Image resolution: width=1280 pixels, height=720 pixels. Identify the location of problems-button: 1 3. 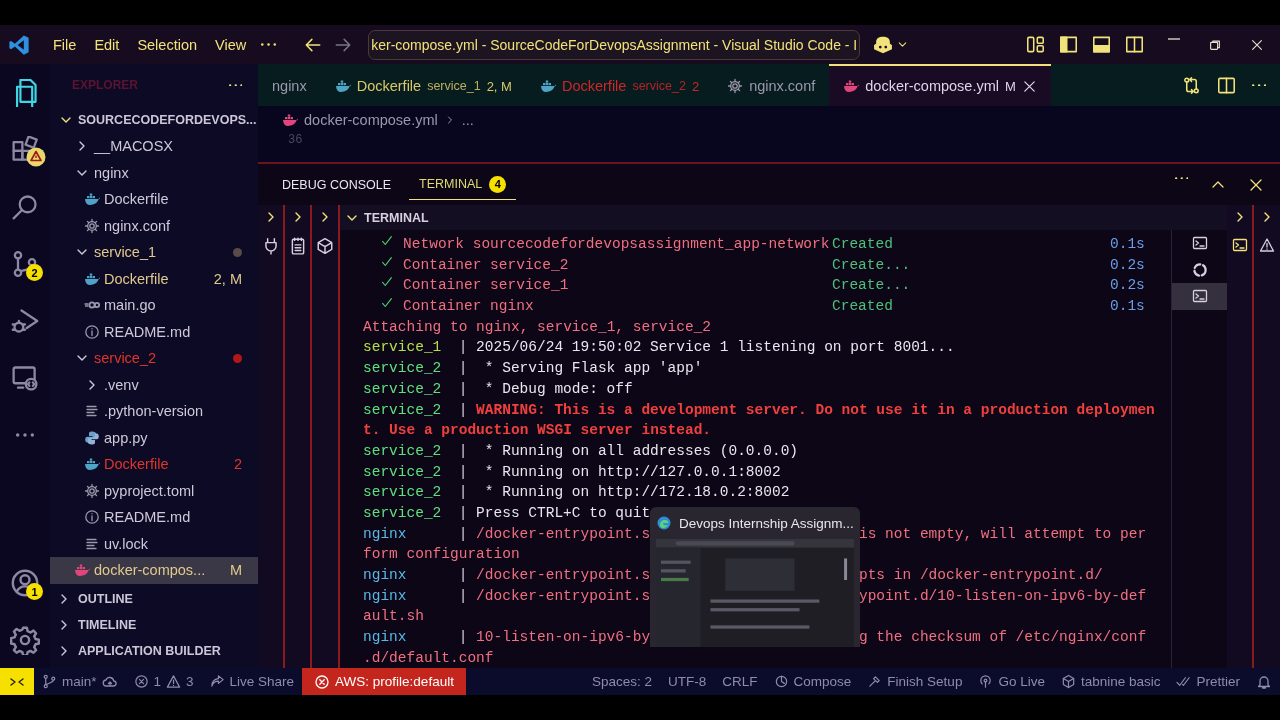
(163, 681).